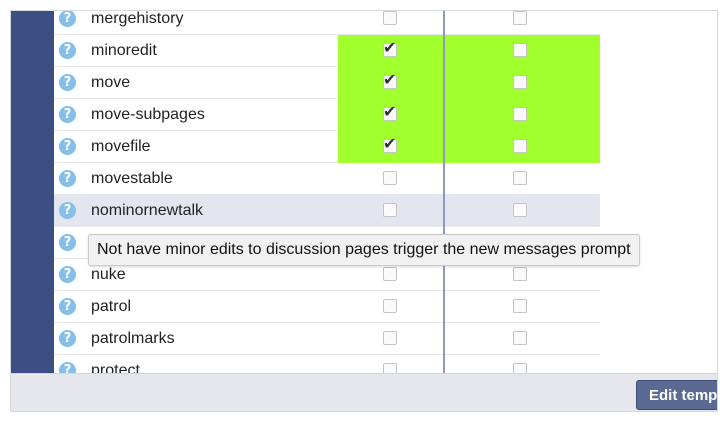 The image size is (720, 428). Describe the element at coordinates (327, 83) in the screenshot. I see `permission-row: ? move ✔` at that location.